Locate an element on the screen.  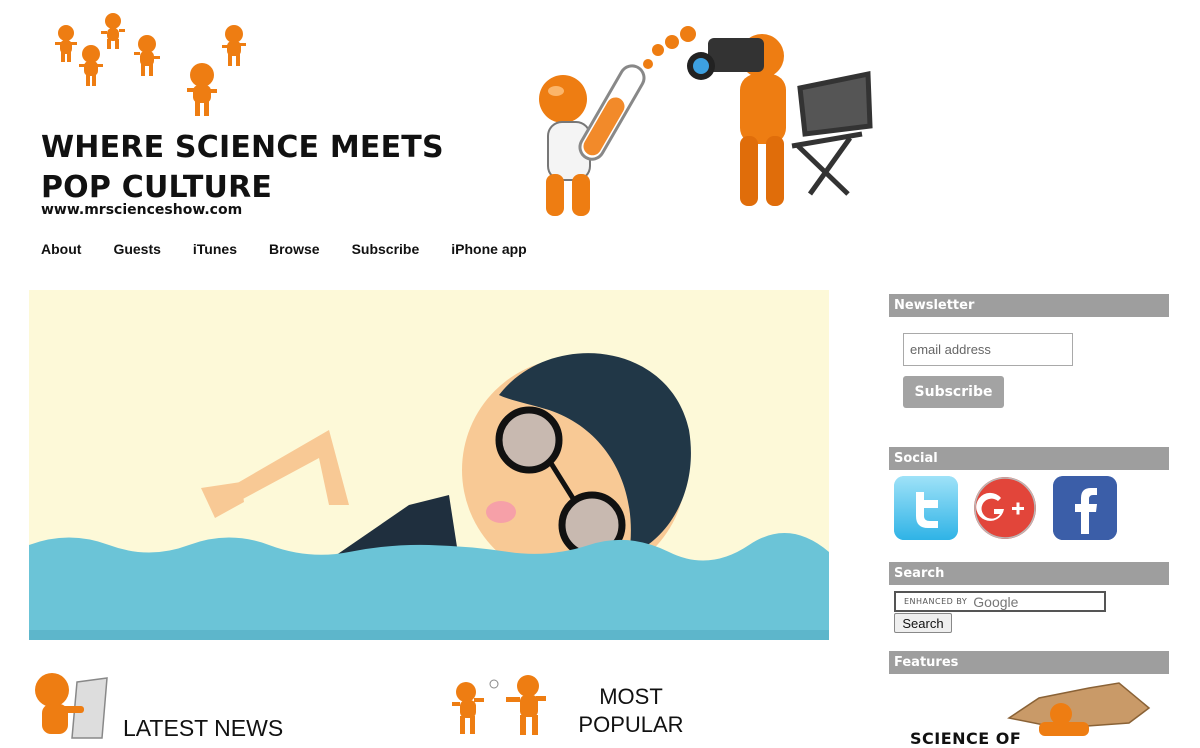
latest-news-heading: LATEST NEWS is located at coordinates (203, 728).